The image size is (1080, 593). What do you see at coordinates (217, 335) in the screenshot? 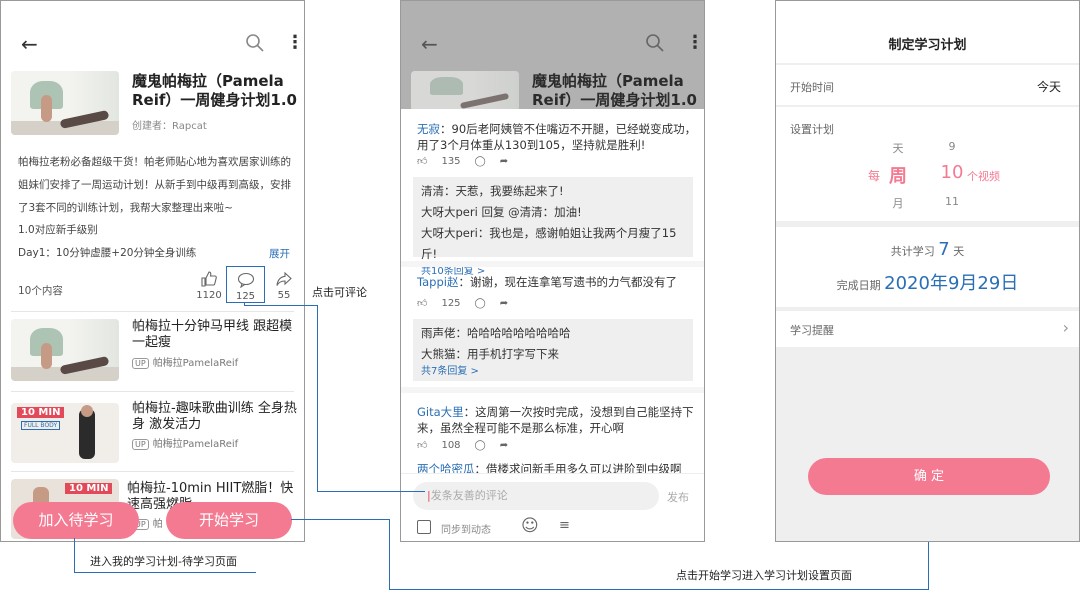
I see `video-title-1: 帕梅拉十分钟马甲线 跟超模一起瘦` at bounding box center [217, 335].